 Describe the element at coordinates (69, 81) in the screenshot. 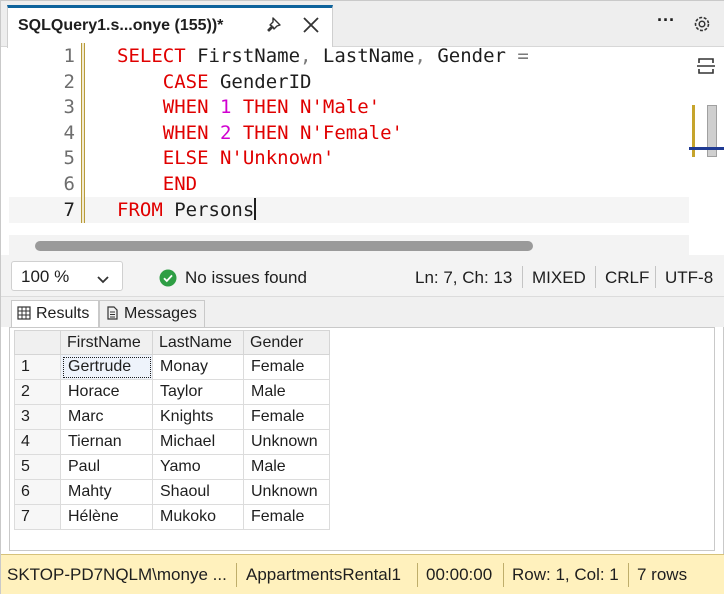

I see `line-number: 2` at that location.